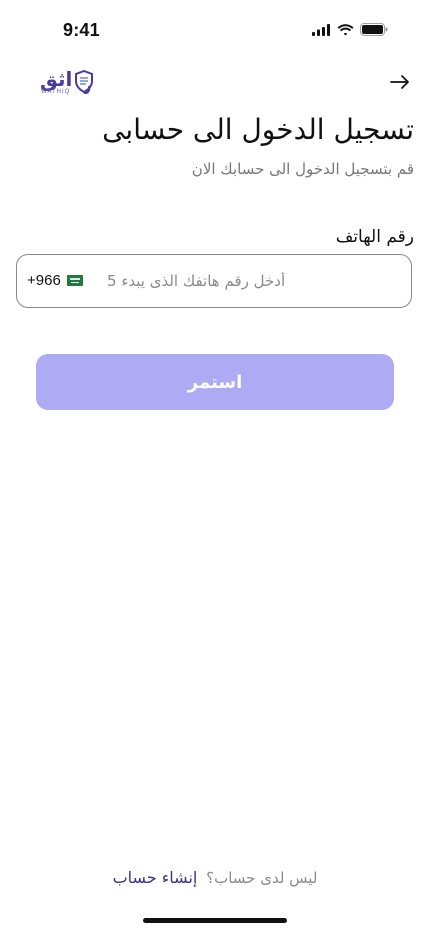 Image resolution: width=430 pixels, height=932 pixels. I want to click on shield-logo-icon, so click(84, 82).